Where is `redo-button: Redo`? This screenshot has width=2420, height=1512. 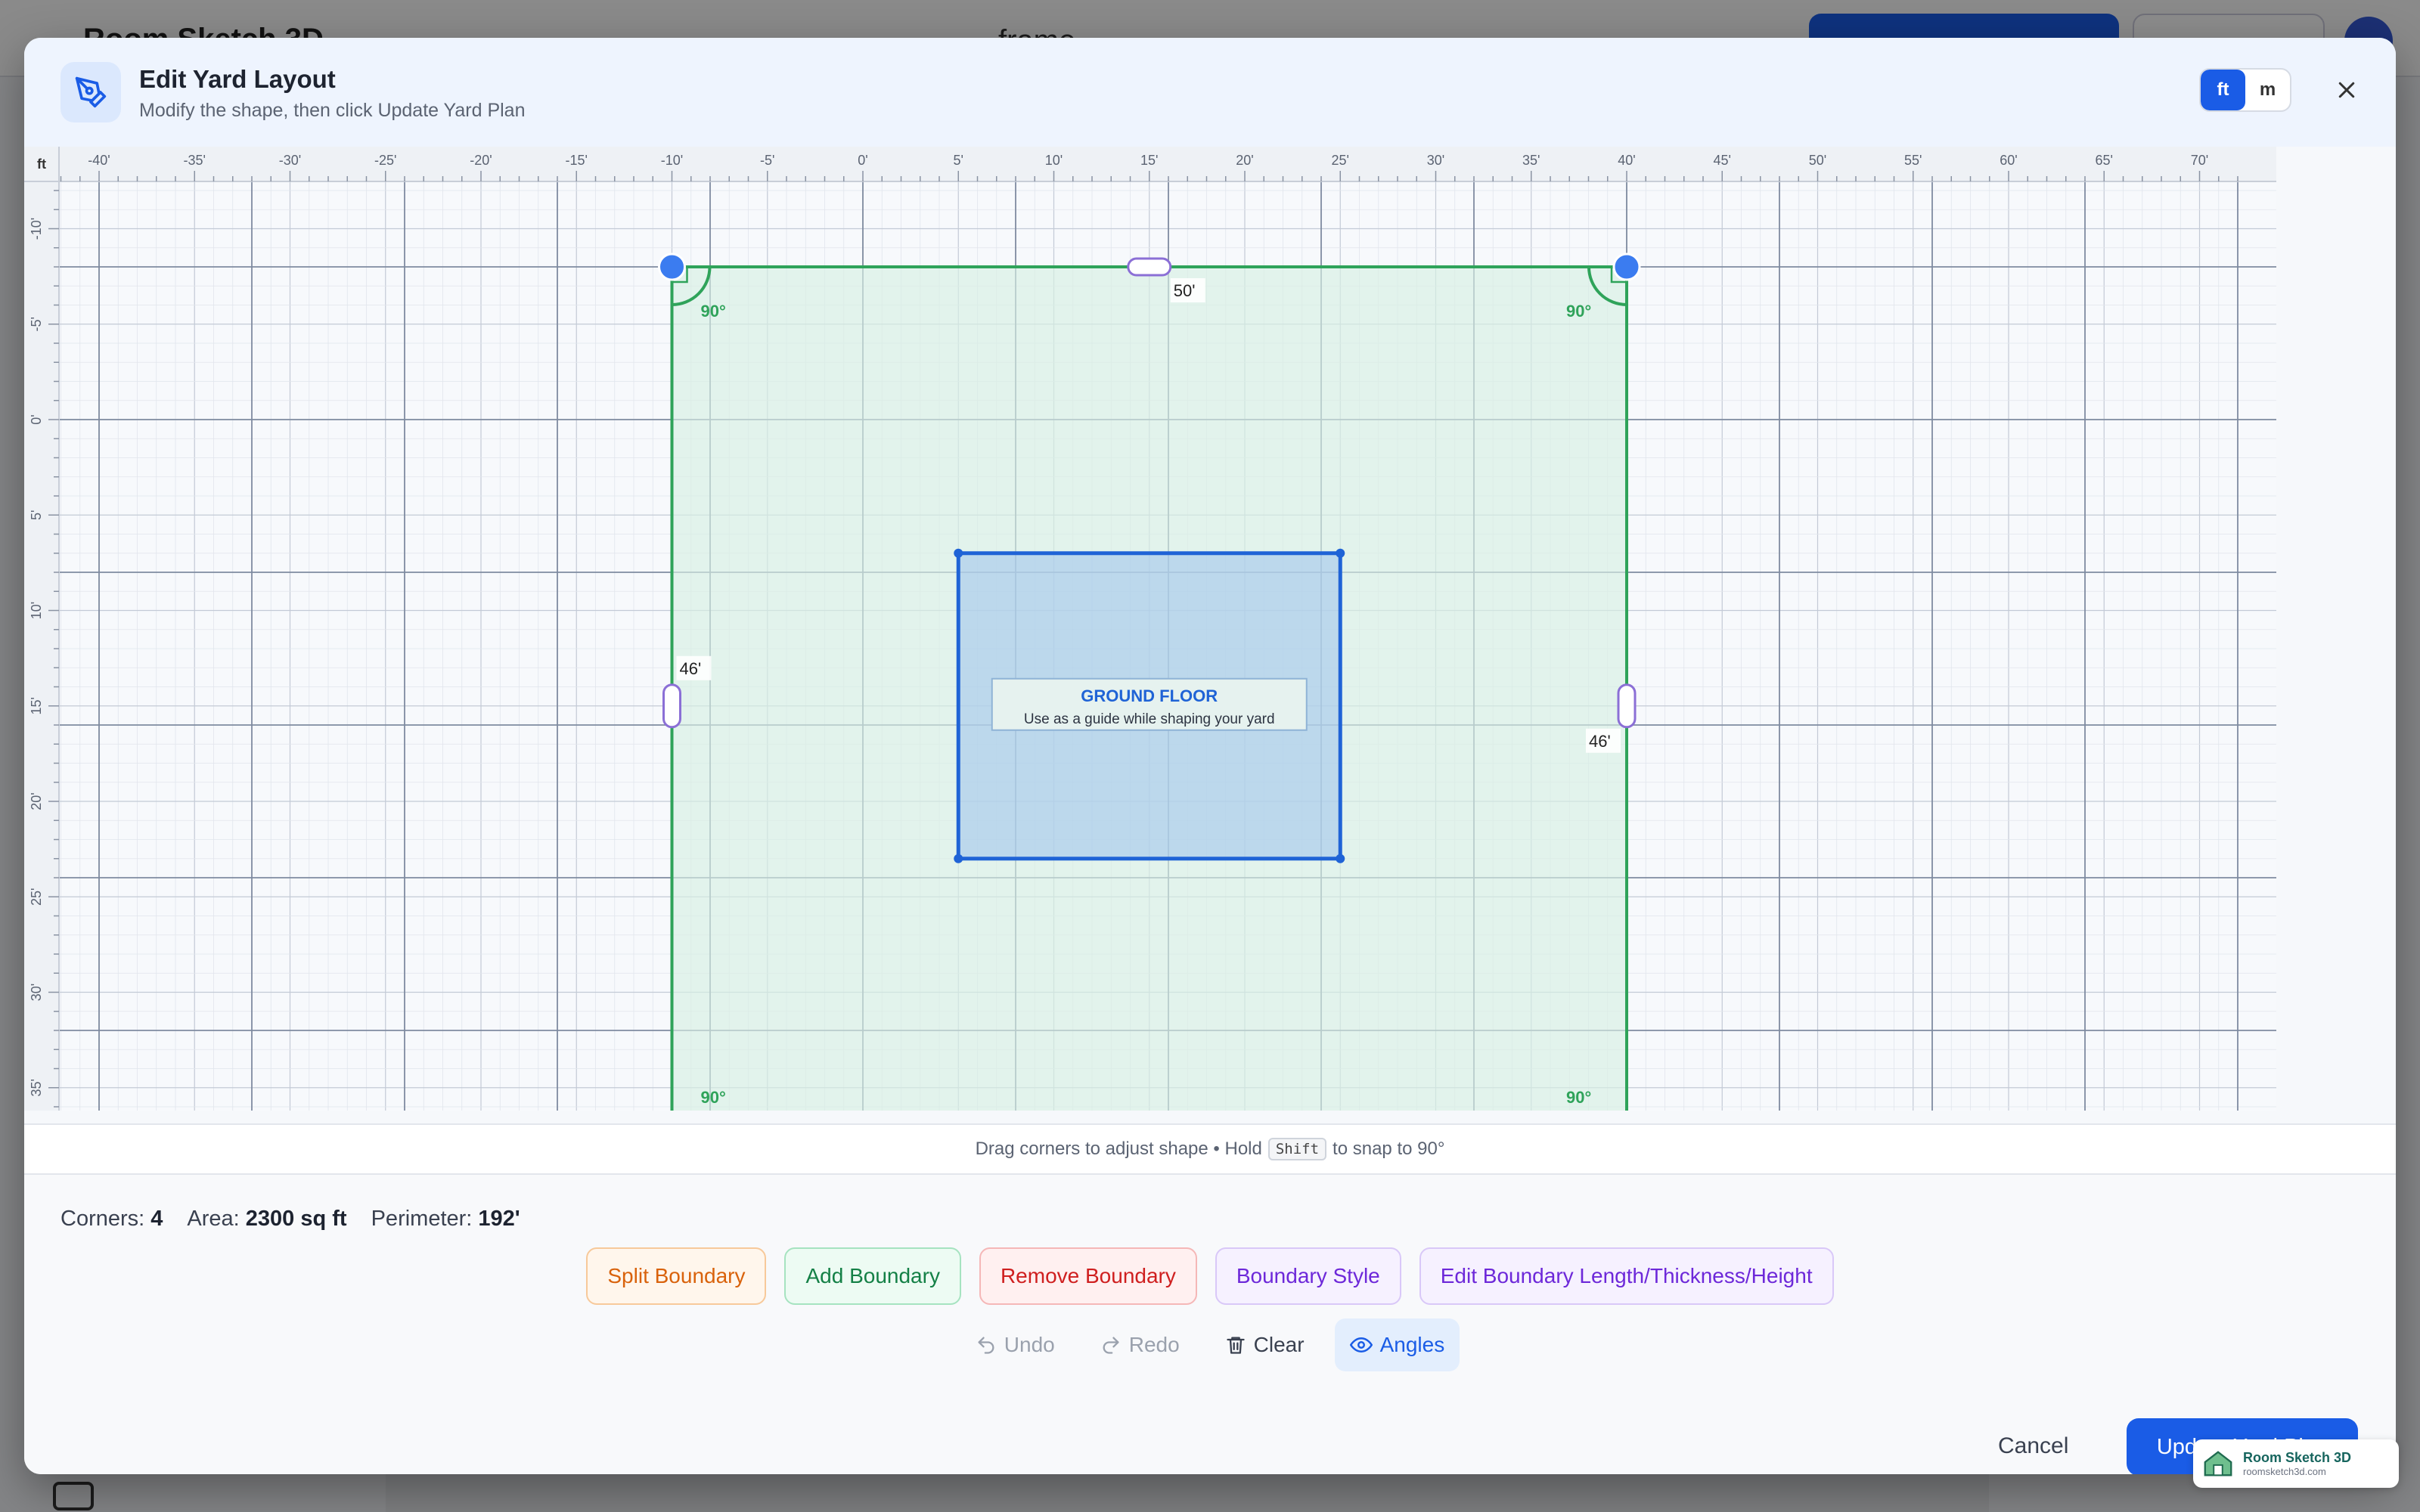
redo-button: Redo is located at coordinates (1140, 1344).